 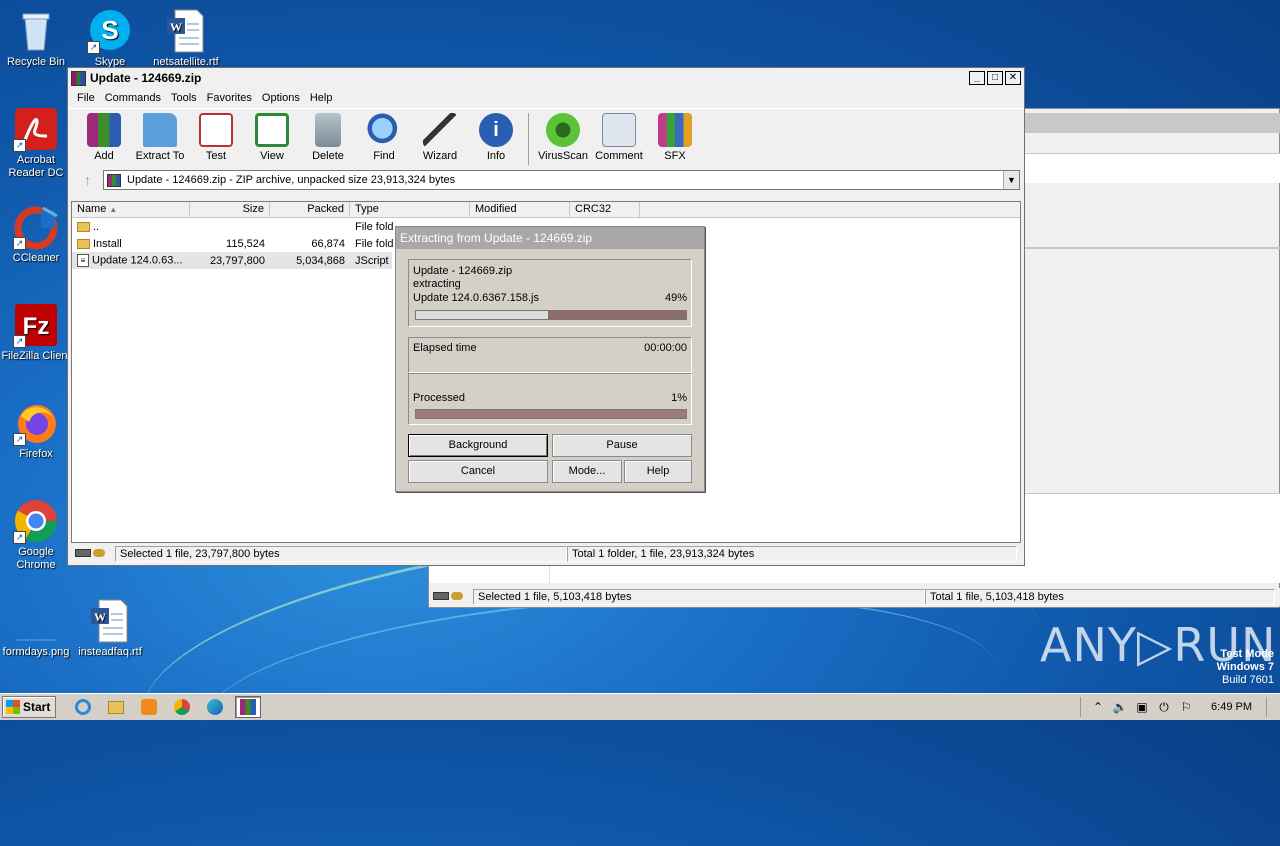 I want to click on status-icons, so click(x=451, y=597).